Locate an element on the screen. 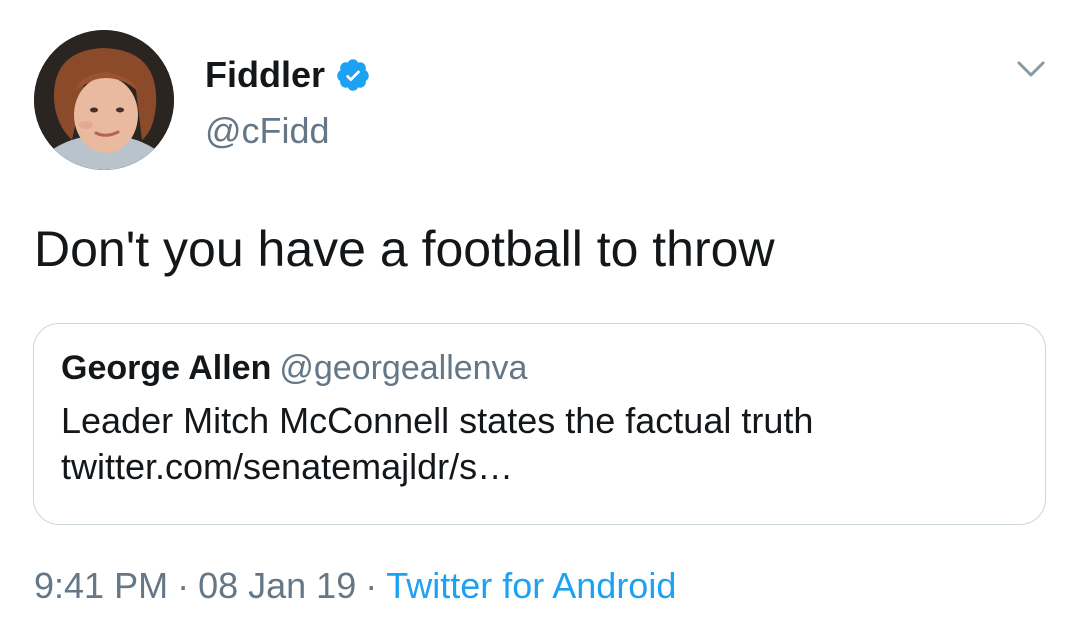  avatar is located at coordinates (104, 100).